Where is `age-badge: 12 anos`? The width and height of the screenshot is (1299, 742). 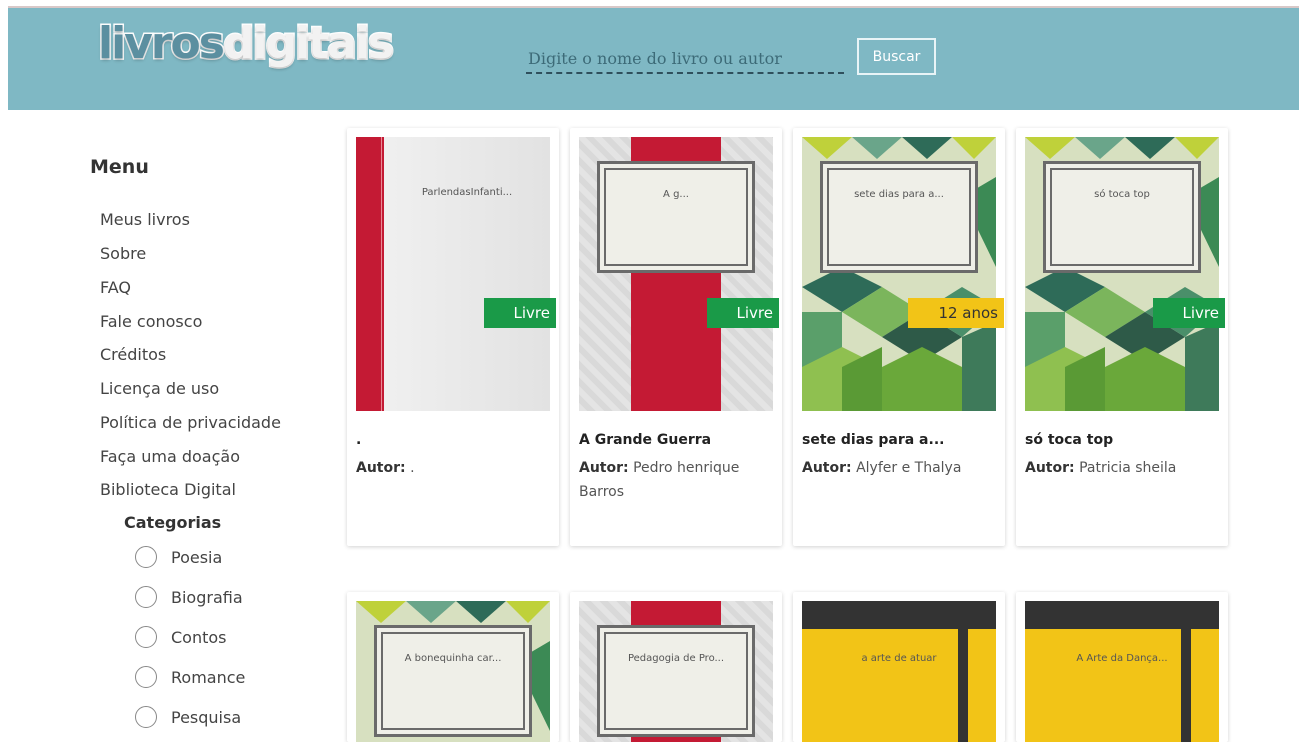
age-badge: 12 anos is located at coordinates (956, 313).